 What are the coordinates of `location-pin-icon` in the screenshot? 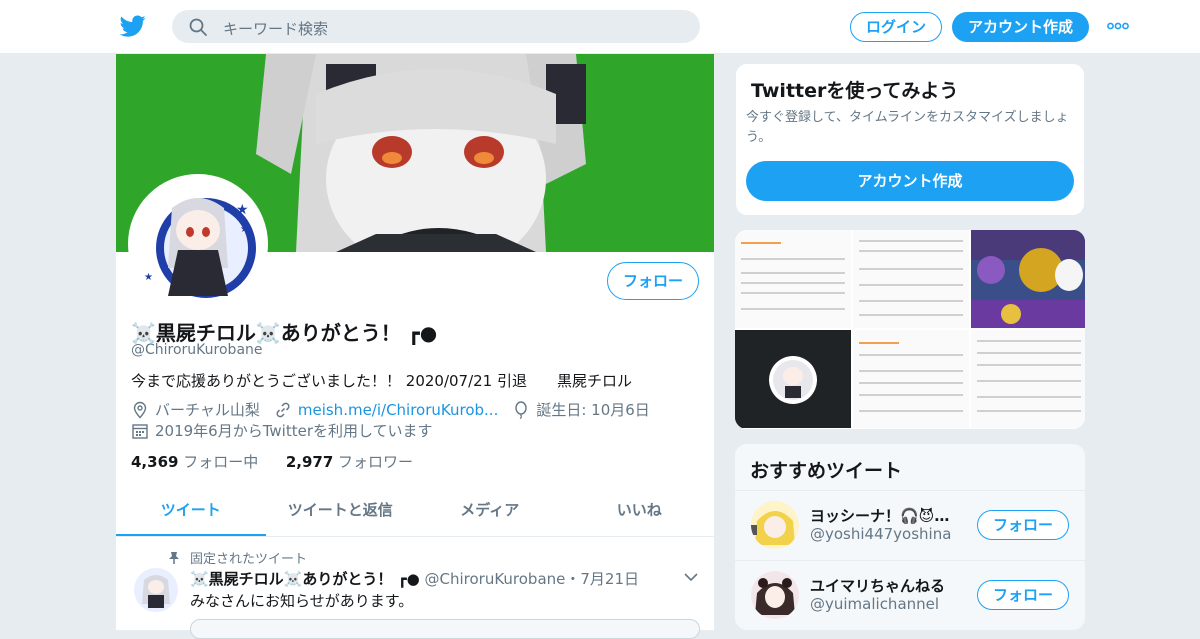 It's located at (140, 409).